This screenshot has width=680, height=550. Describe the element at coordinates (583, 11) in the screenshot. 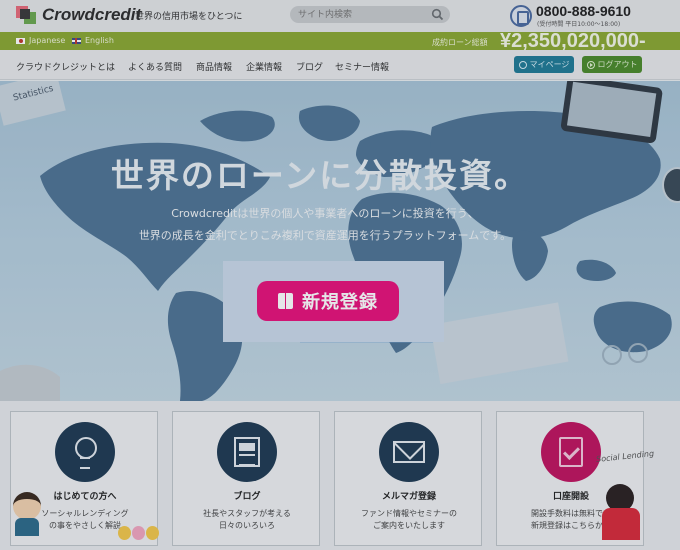

I see `phone-number: 0800-888-9610` at that location.